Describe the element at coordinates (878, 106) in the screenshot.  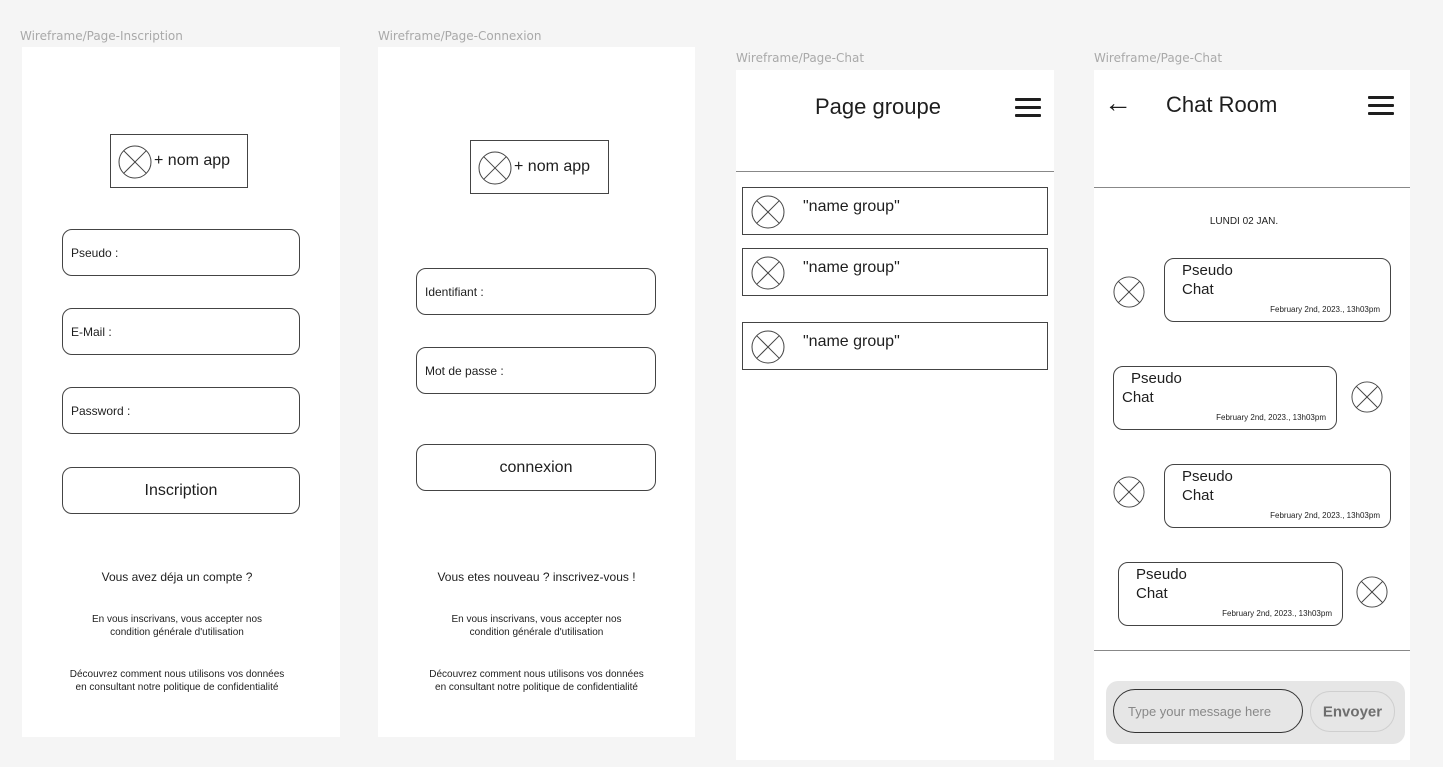
I see `page-title: Page groupe` at that location.